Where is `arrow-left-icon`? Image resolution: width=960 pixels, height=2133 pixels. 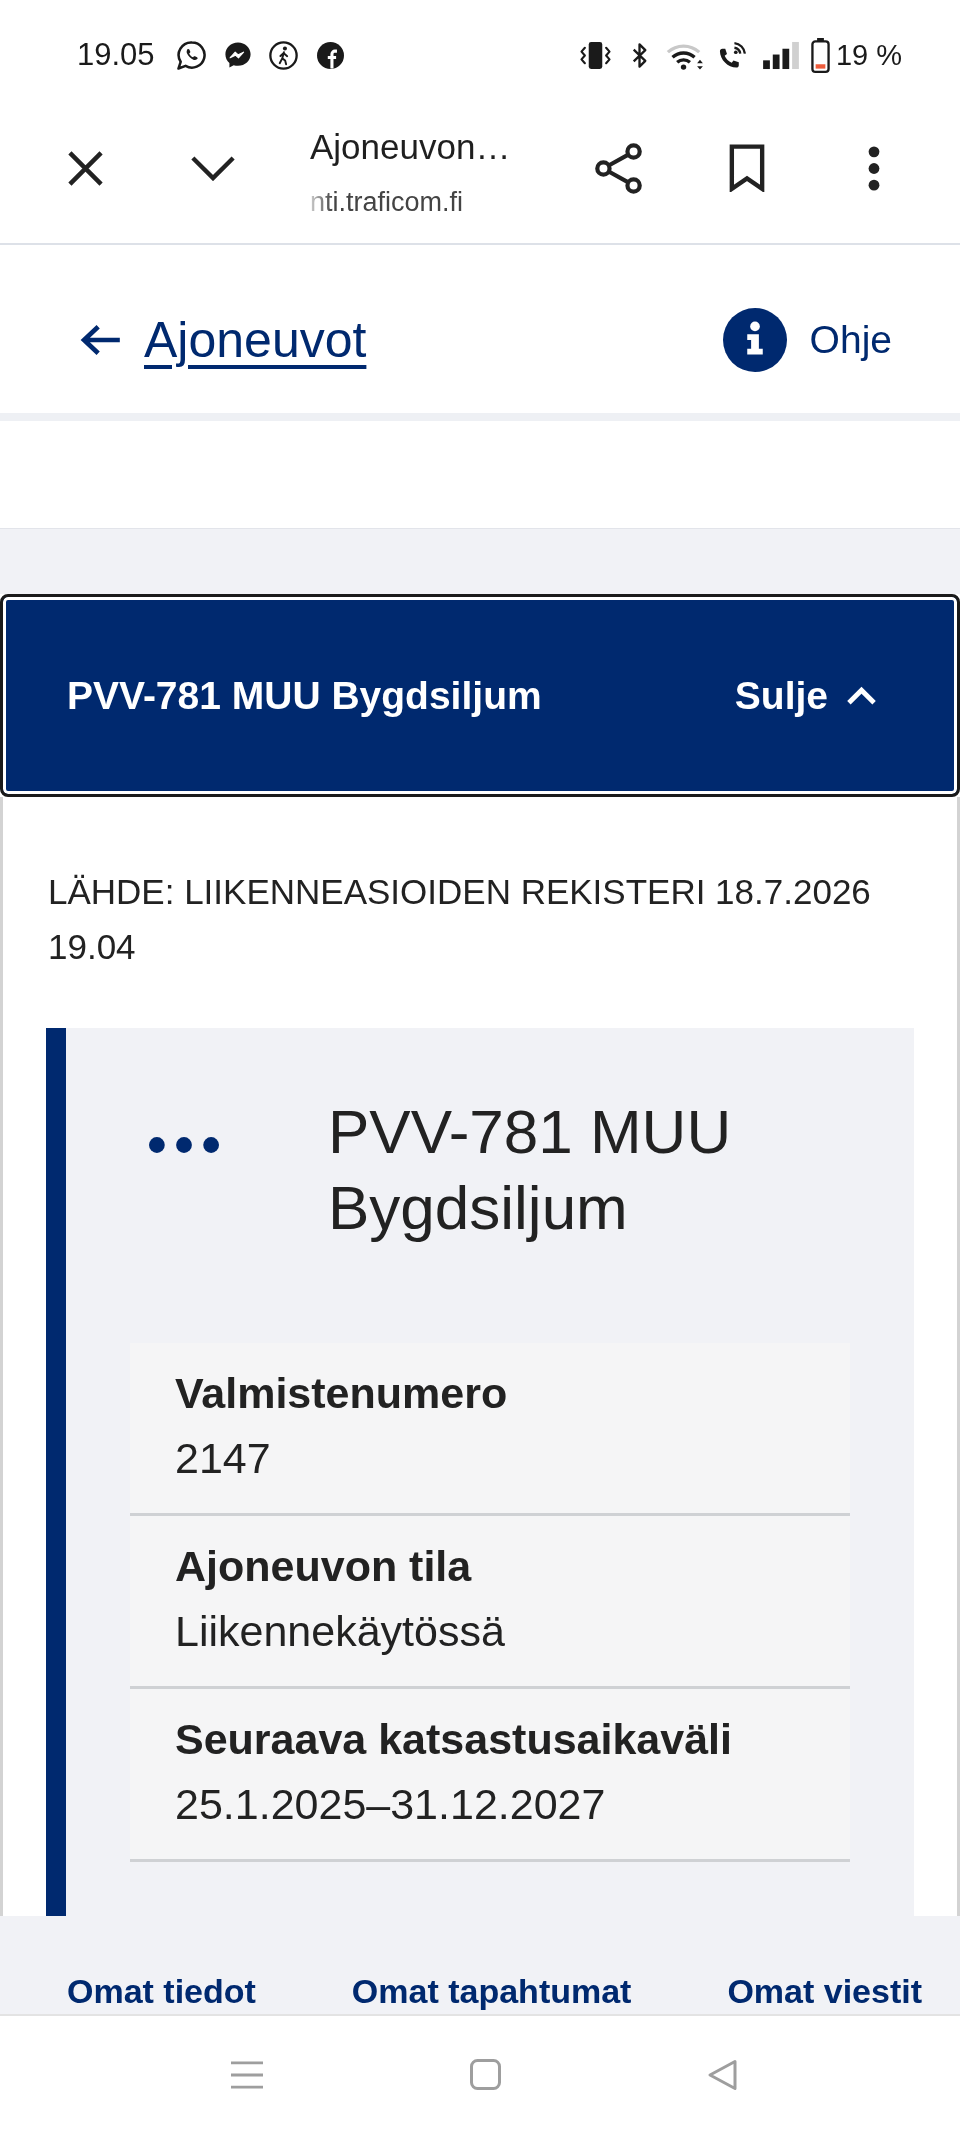 arrow-left-icon is located at coordinates (101, 340).